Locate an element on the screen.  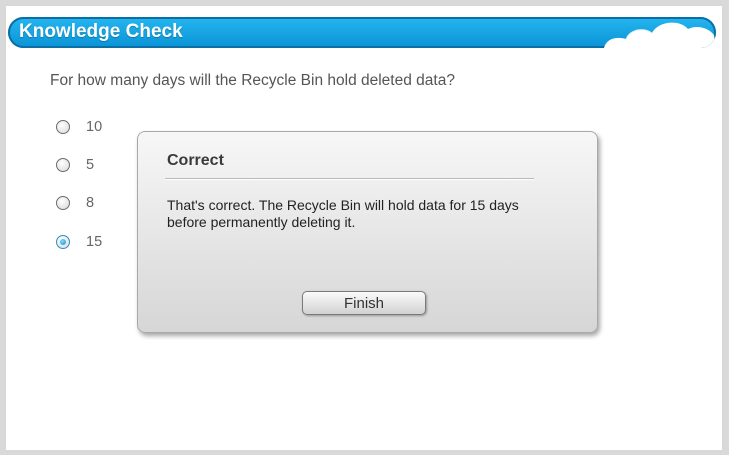
divider is located at coordinates (349, 178).